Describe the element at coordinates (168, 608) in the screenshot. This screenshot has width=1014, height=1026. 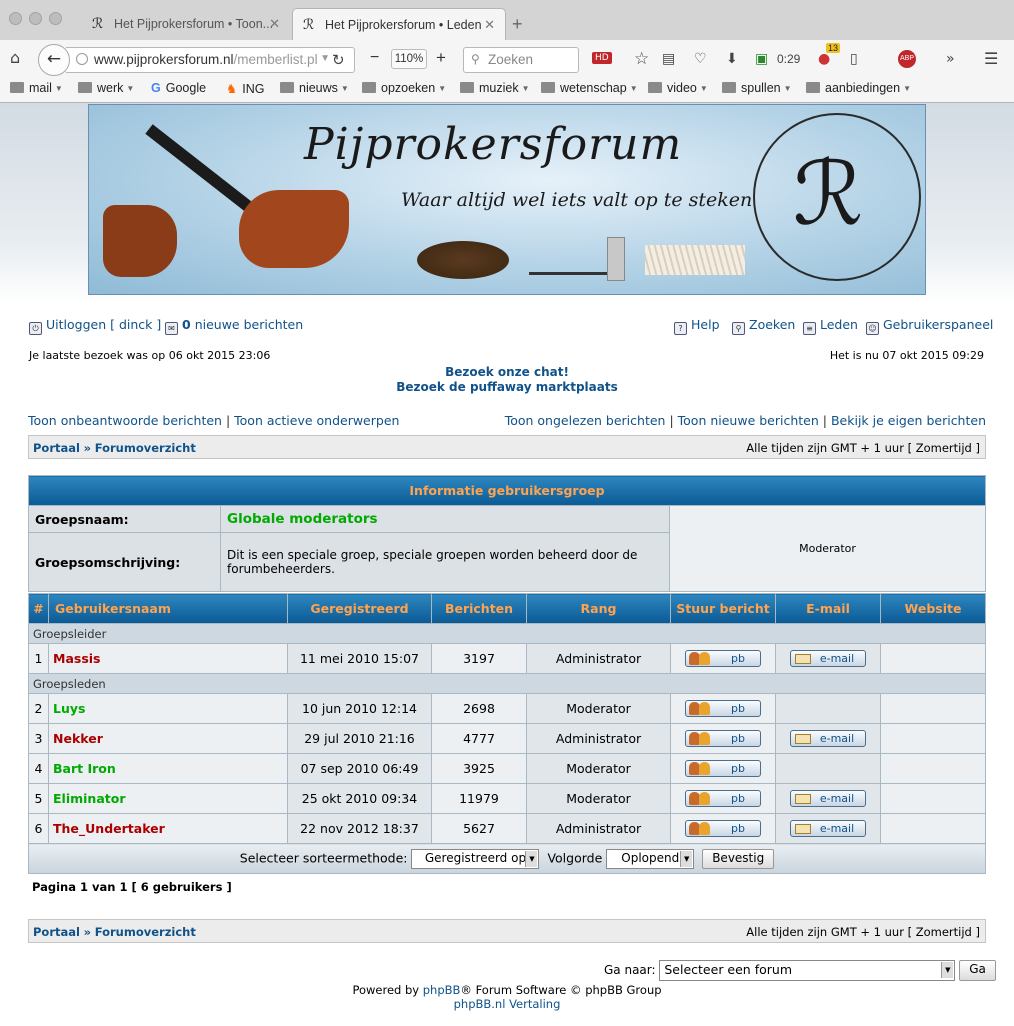
I see `col-username: Gebruikersnaam` at that location.